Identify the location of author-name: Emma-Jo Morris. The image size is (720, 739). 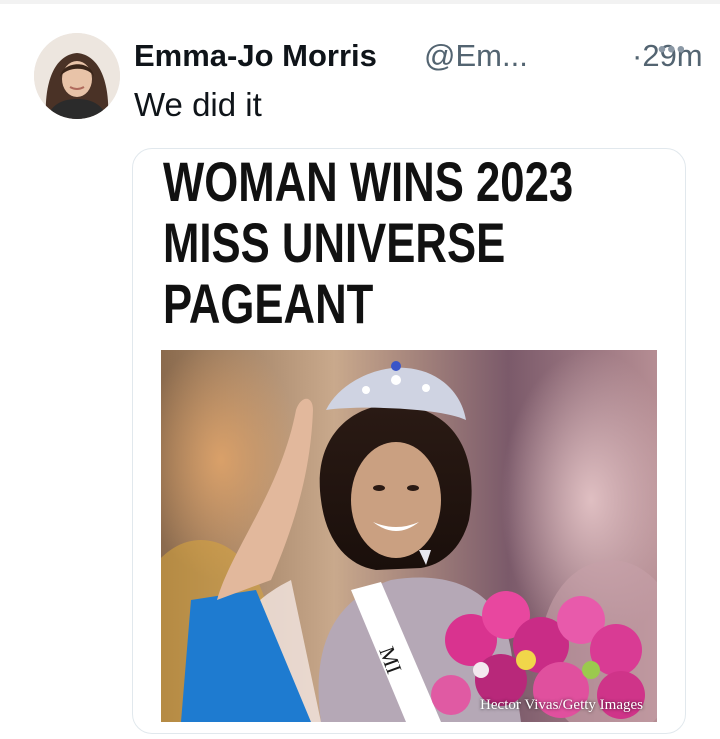
(255, 56).